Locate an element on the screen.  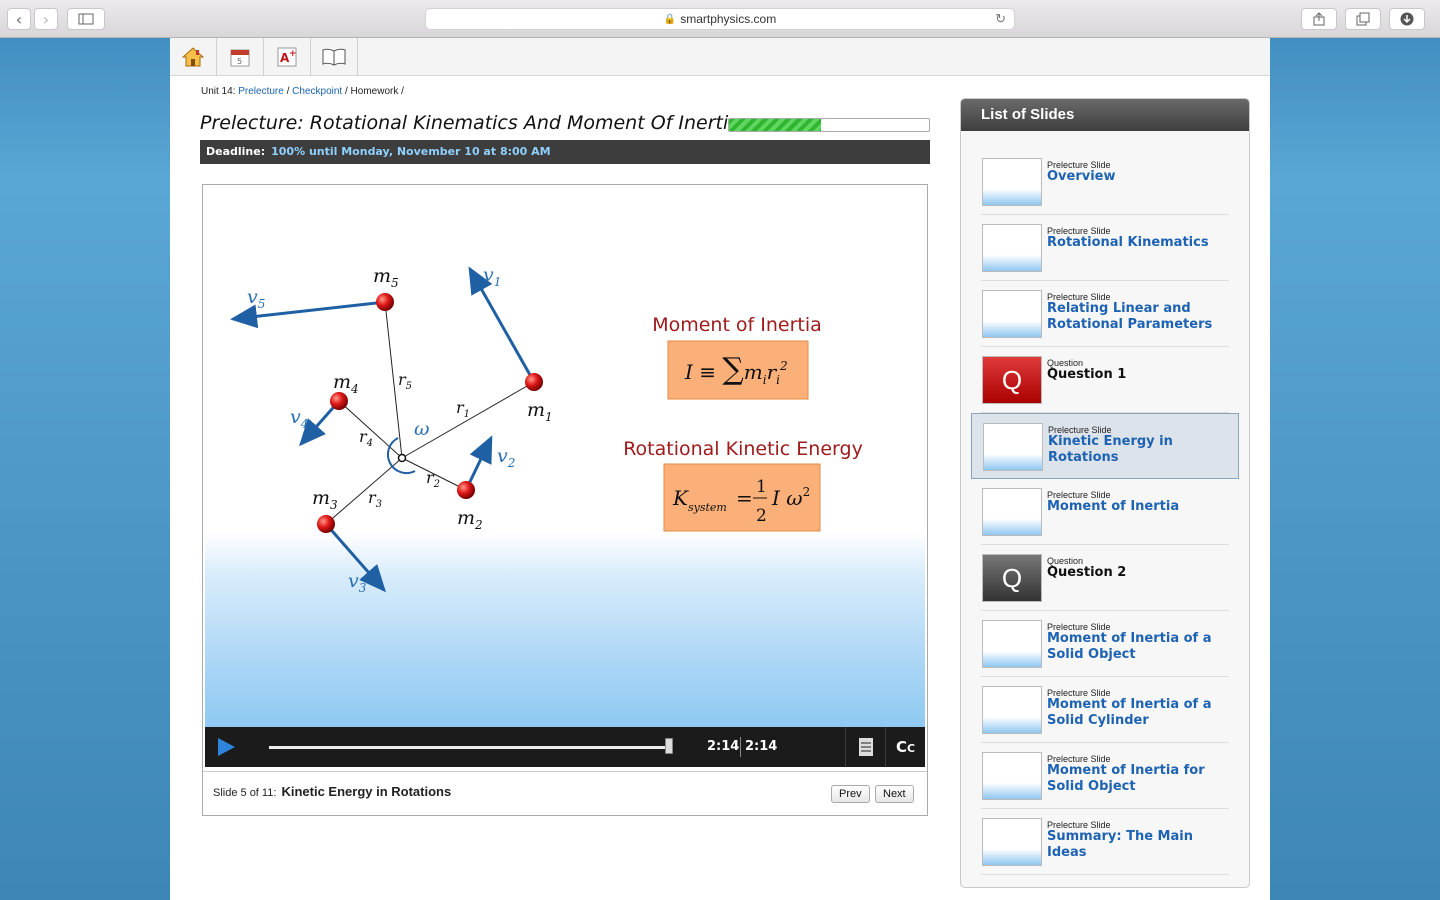
captions-icon: CC is located at coordinates (905, 747).